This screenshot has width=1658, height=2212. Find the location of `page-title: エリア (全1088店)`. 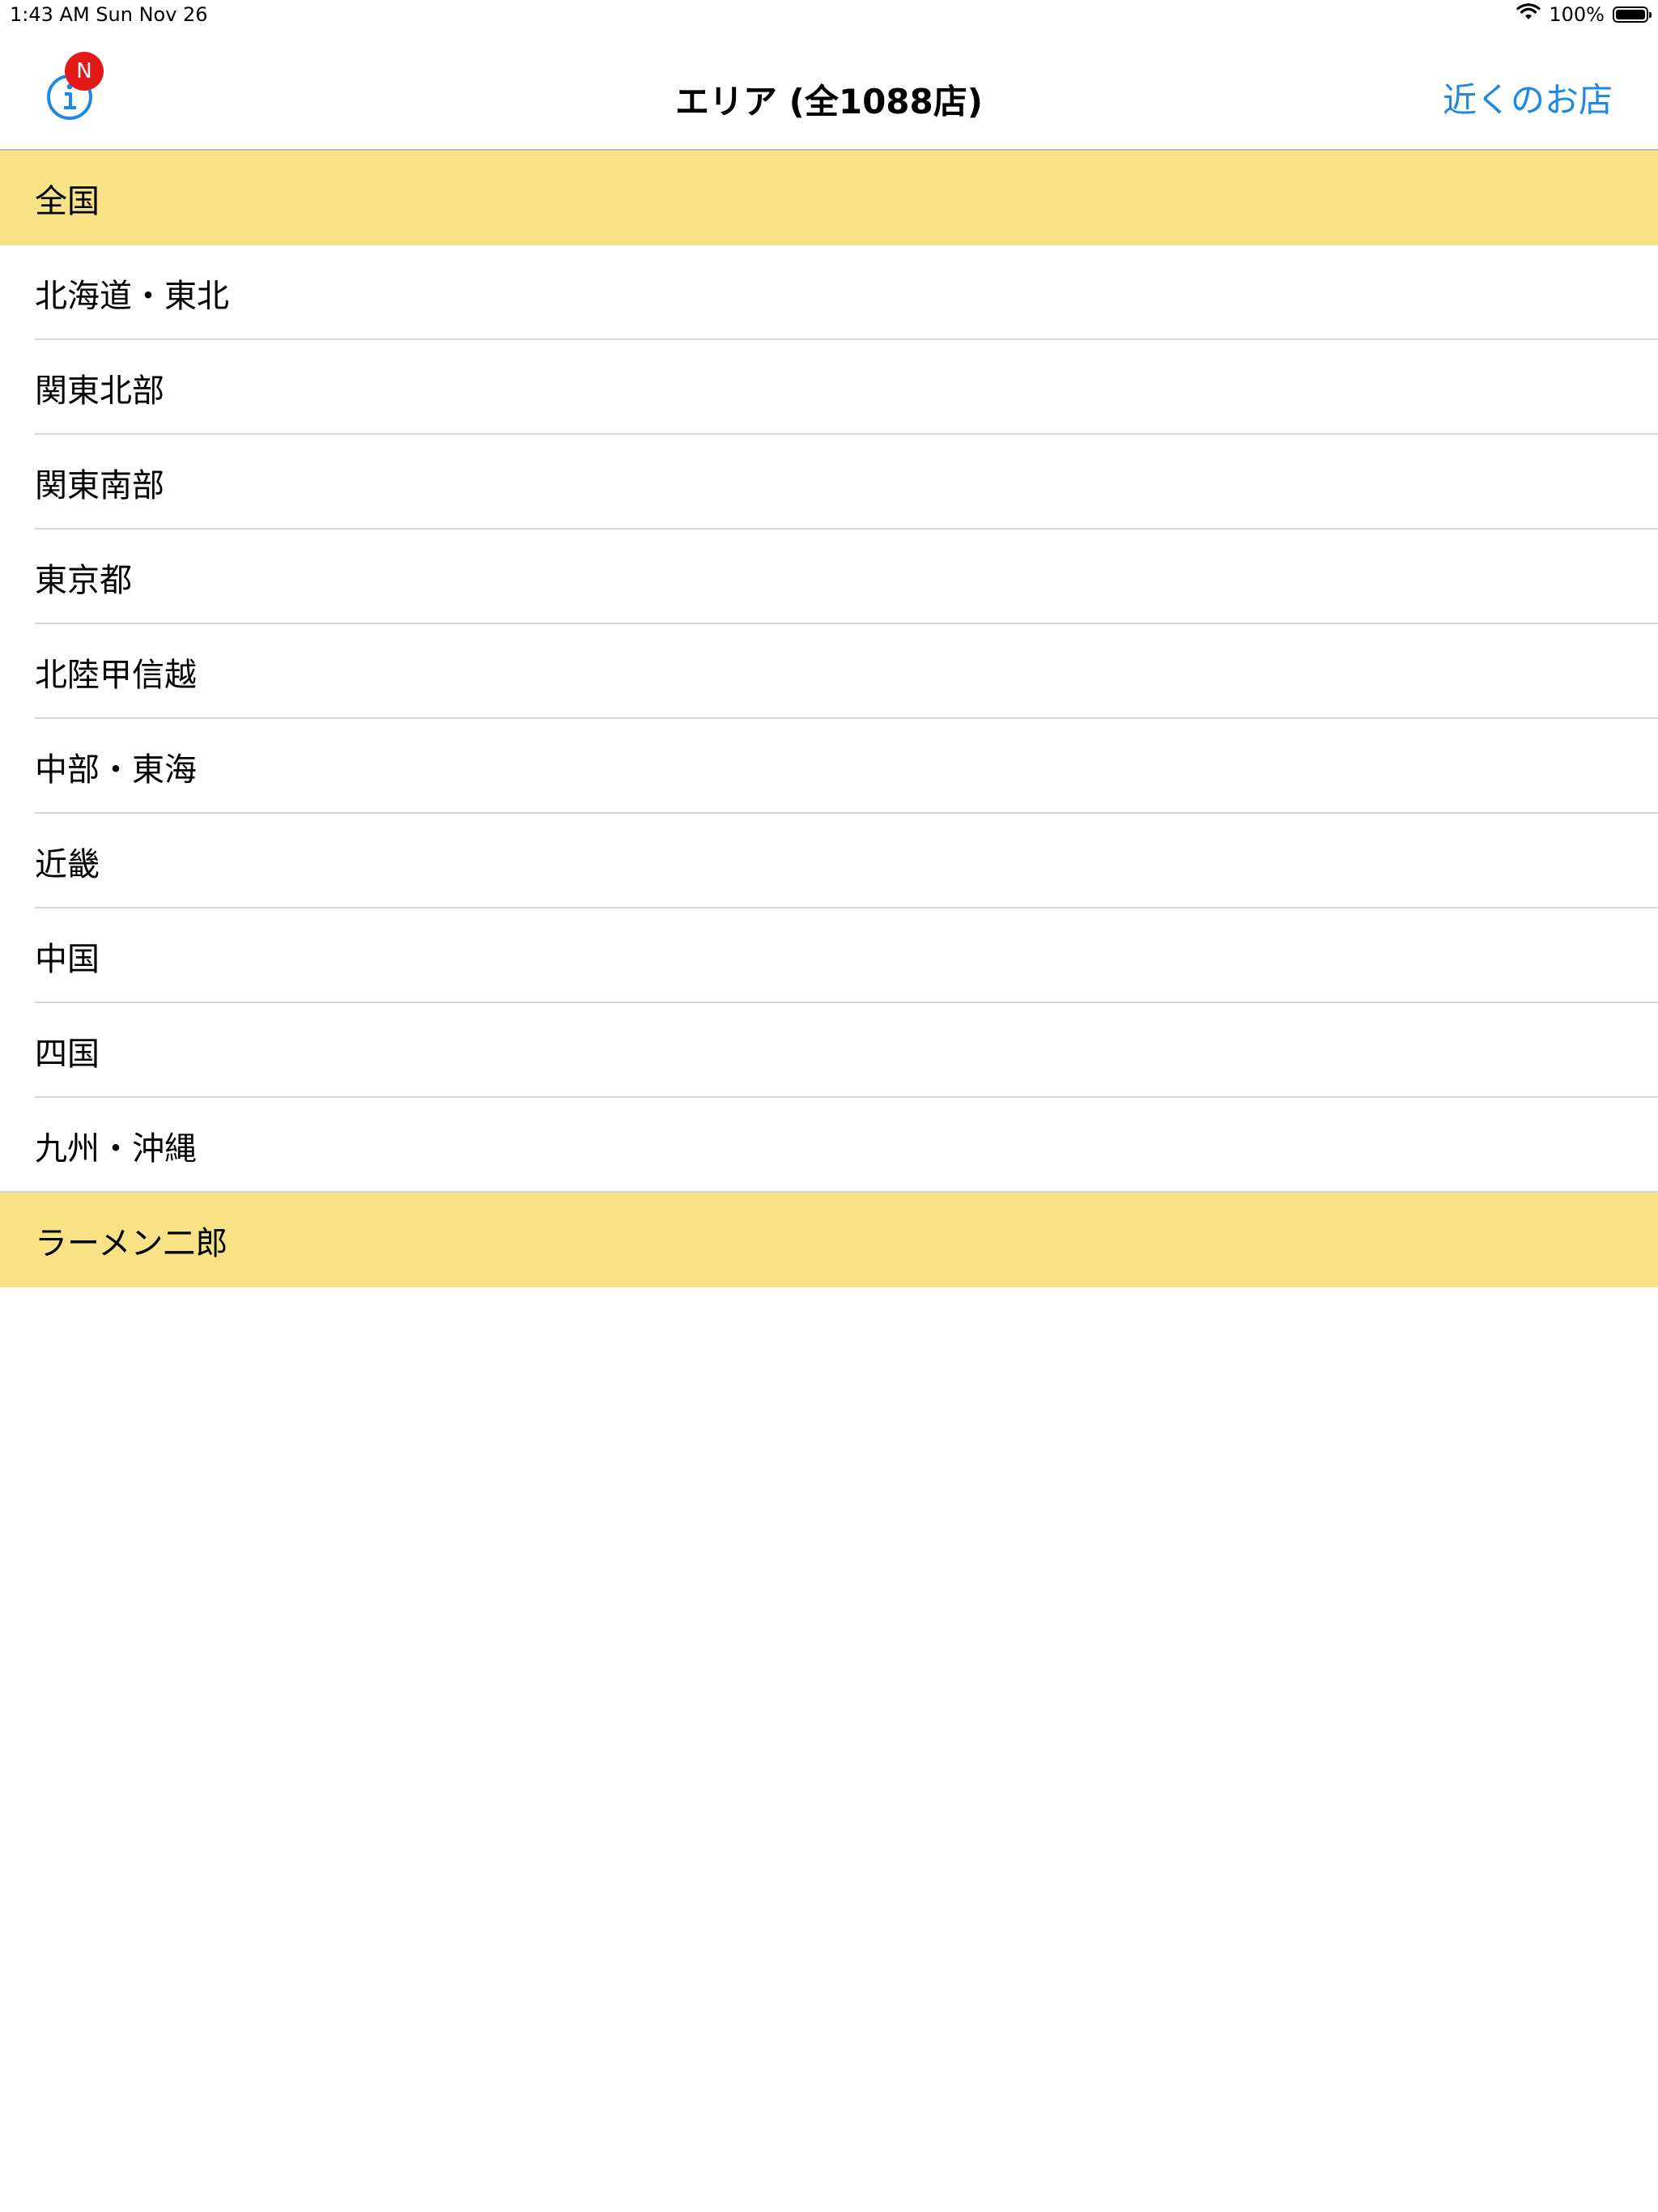

page-title: エリア (全1088店) is located at coordinates (829, 102).